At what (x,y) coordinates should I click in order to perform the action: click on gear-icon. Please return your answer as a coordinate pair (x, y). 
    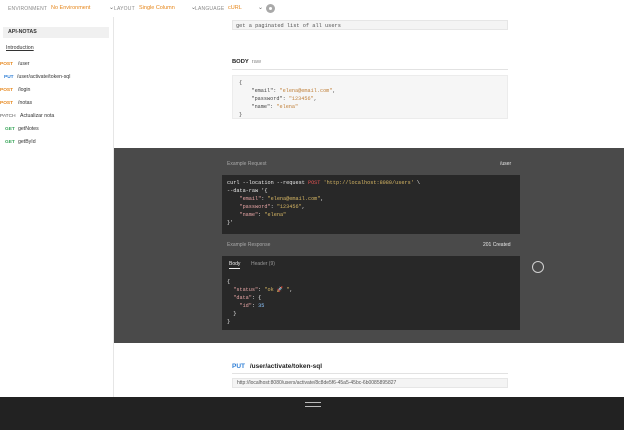
    Looking at the image, I should click on (270, 8).